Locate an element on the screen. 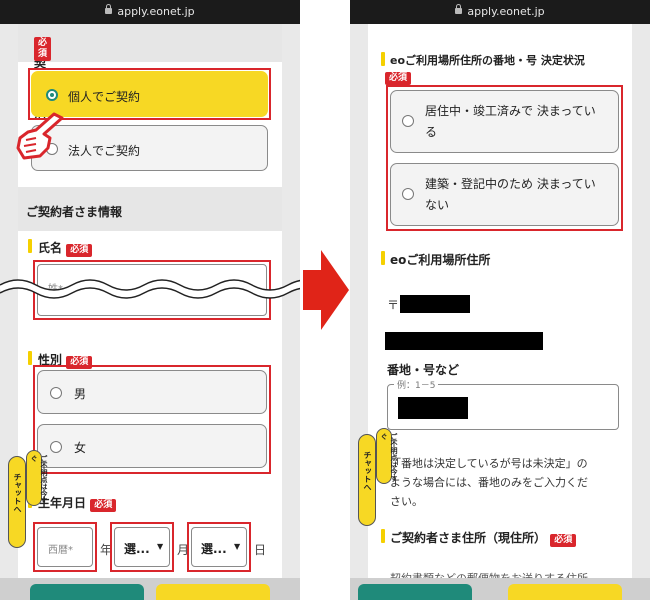  redacted-street is located at coordinates (433, 408).